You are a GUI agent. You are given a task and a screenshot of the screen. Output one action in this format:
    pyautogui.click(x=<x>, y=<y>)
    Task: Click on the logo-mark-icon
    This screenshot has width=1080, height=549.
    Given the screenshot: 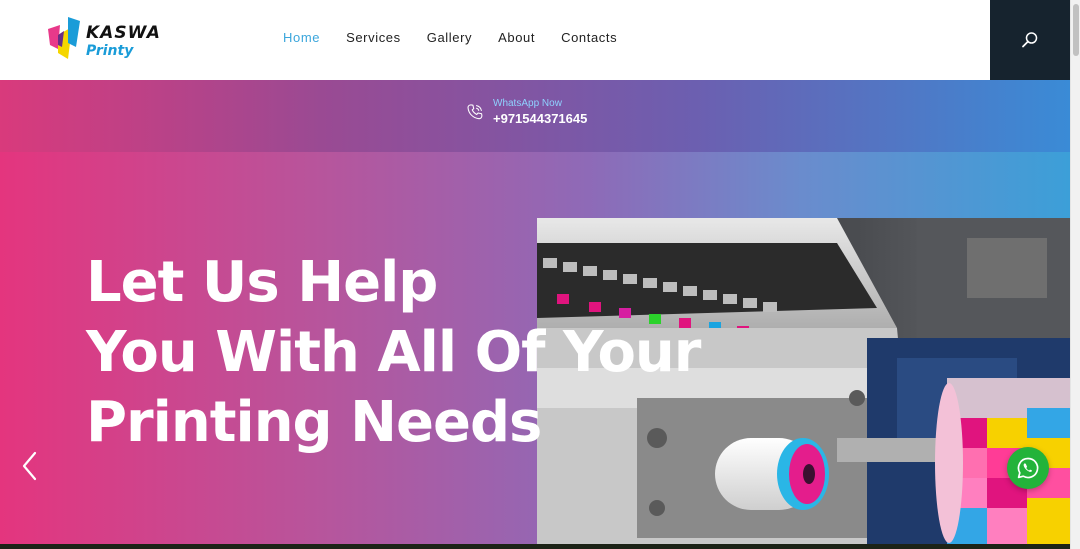 What is the action you would take?
    pyautogui.click(x=64, y=38)
    